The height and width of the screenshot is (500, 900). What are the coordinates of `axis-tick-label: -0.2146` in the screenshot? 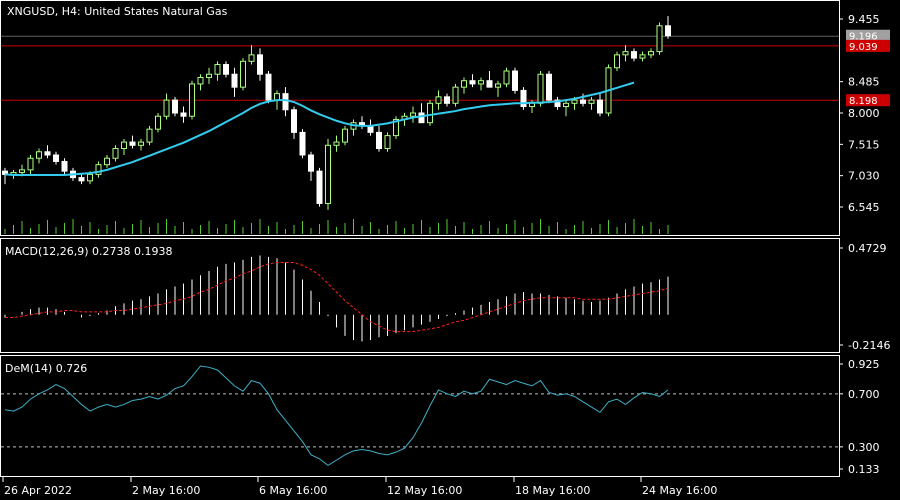 It's located at (869, 345).